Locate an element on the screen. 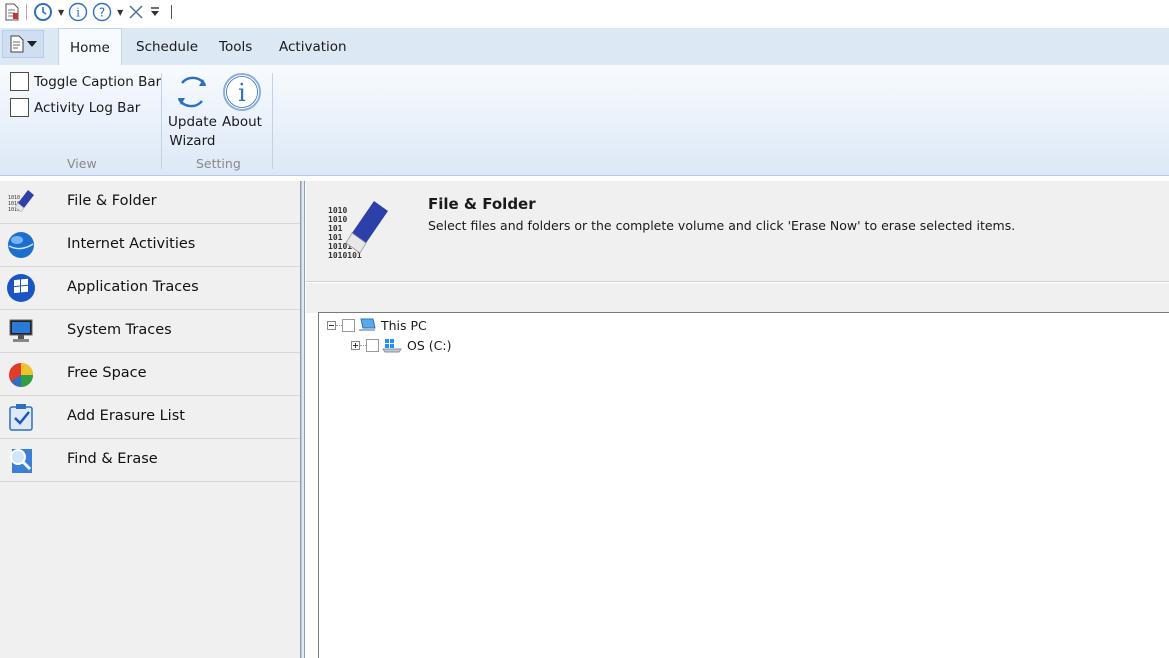 The image size is (1169, 658). tree-node-os-c: OS (C:) is located at coordinates (401, 345).